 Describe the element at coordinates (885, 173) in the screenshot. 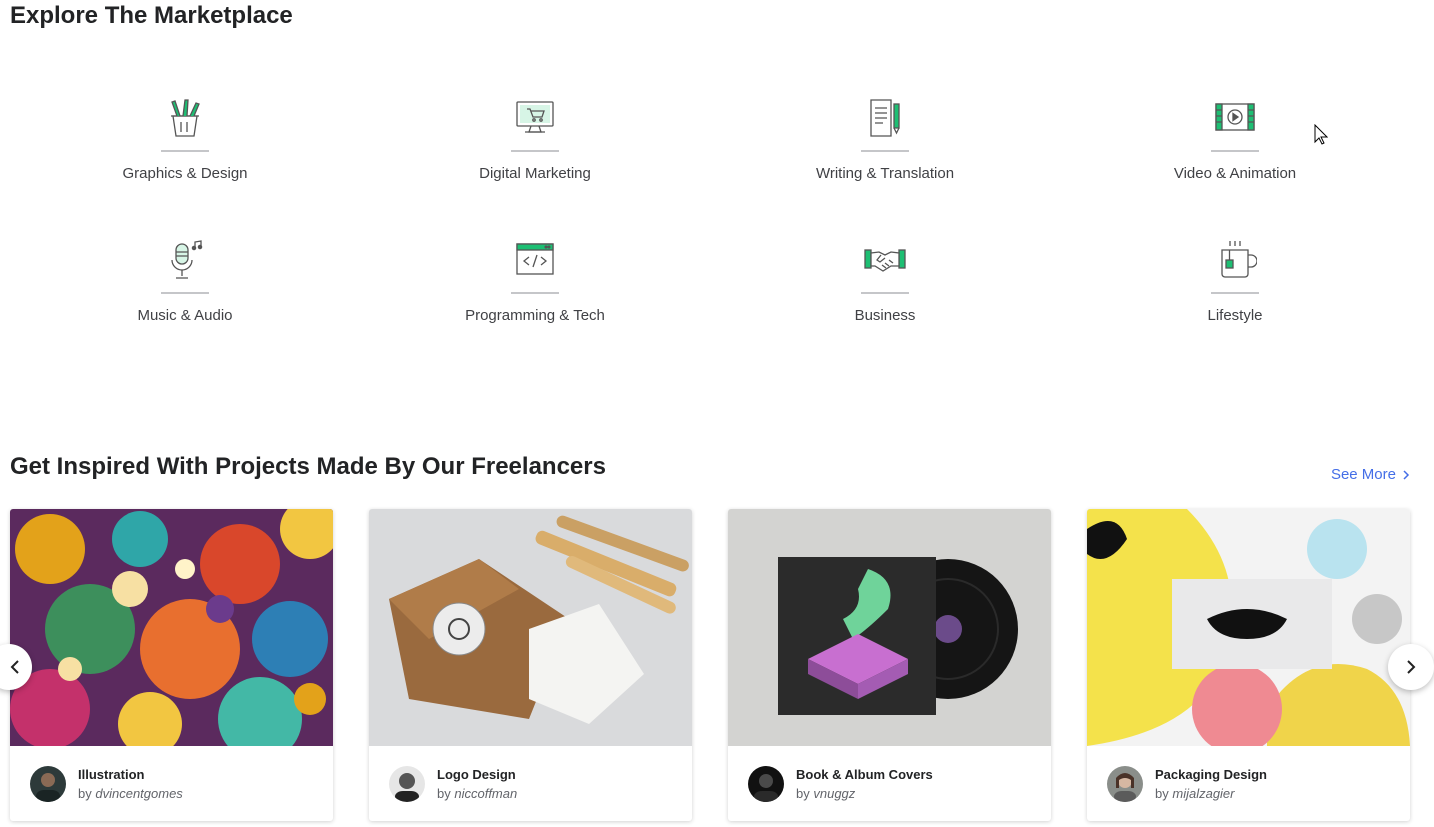

I see `category-label: Writing & Translation` at that location.